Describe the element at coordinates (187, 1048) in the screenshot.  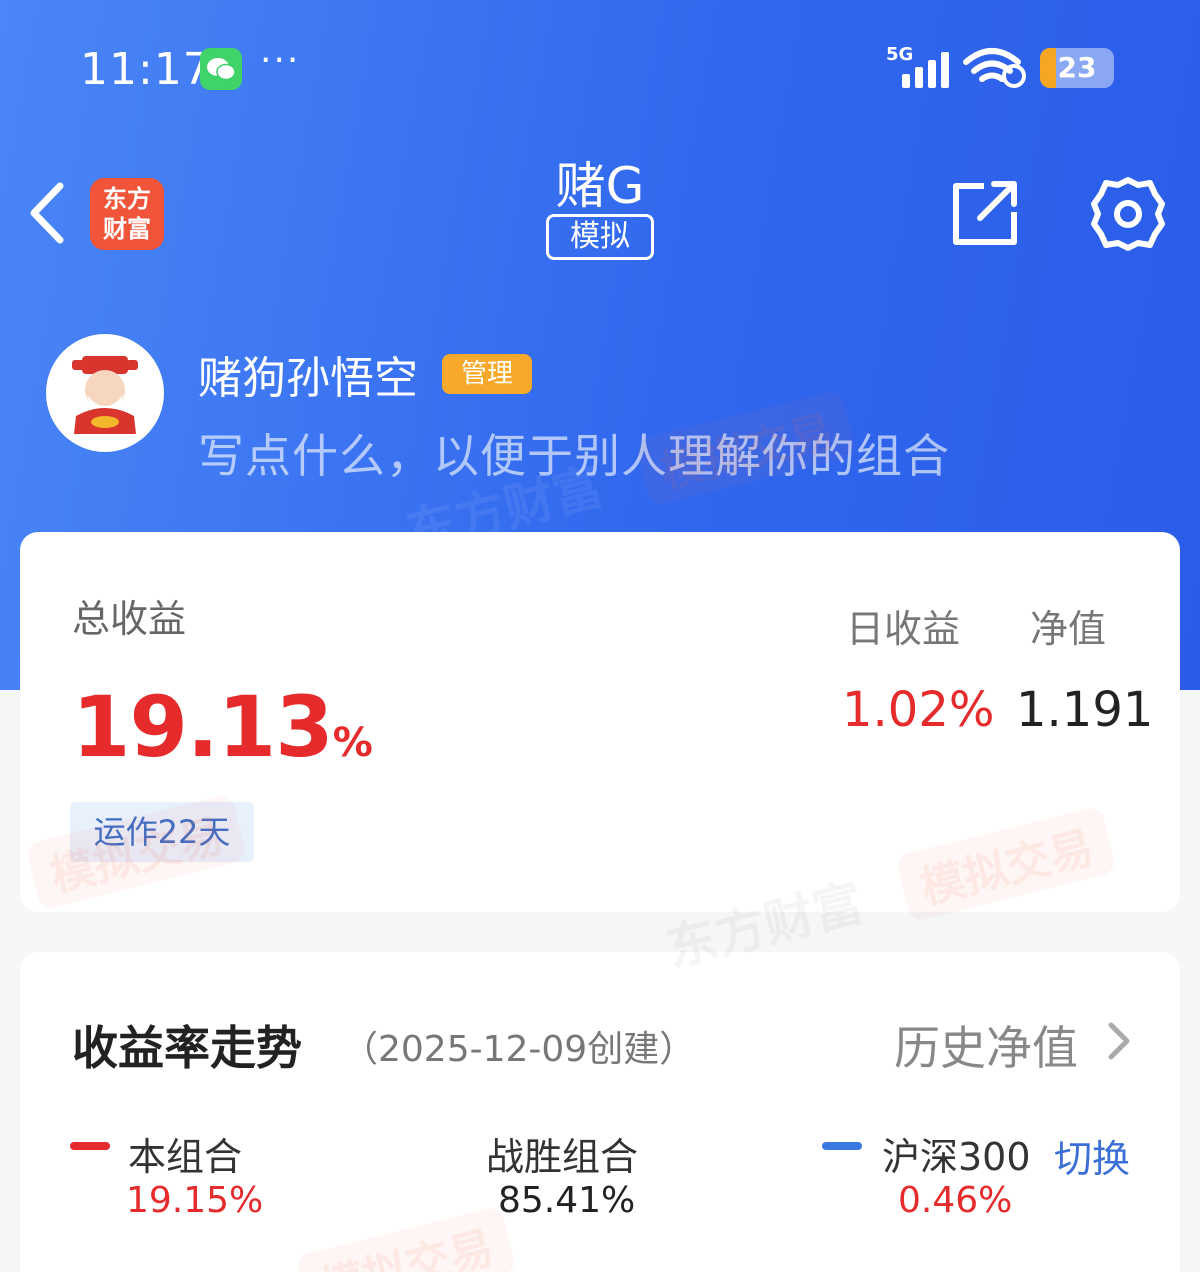
I see `trend-title: 收益率走势` at that location.